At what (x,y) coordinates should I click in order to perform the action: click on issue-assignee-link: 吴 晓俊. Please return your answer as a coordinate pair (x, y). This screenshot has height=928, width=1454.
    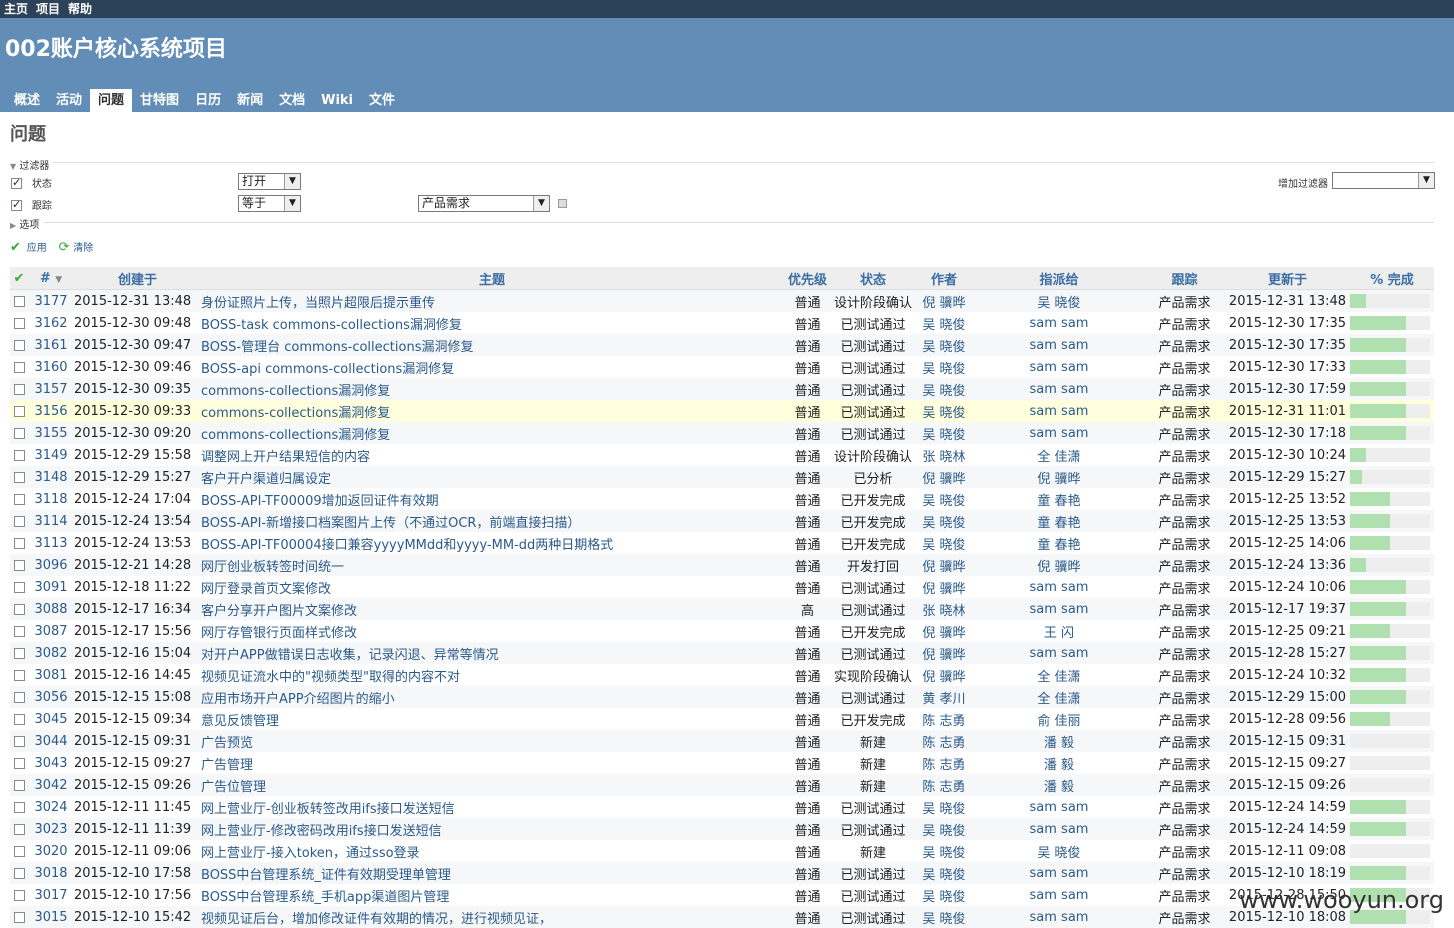
    Looking at the image, I should click on (1058, 853).